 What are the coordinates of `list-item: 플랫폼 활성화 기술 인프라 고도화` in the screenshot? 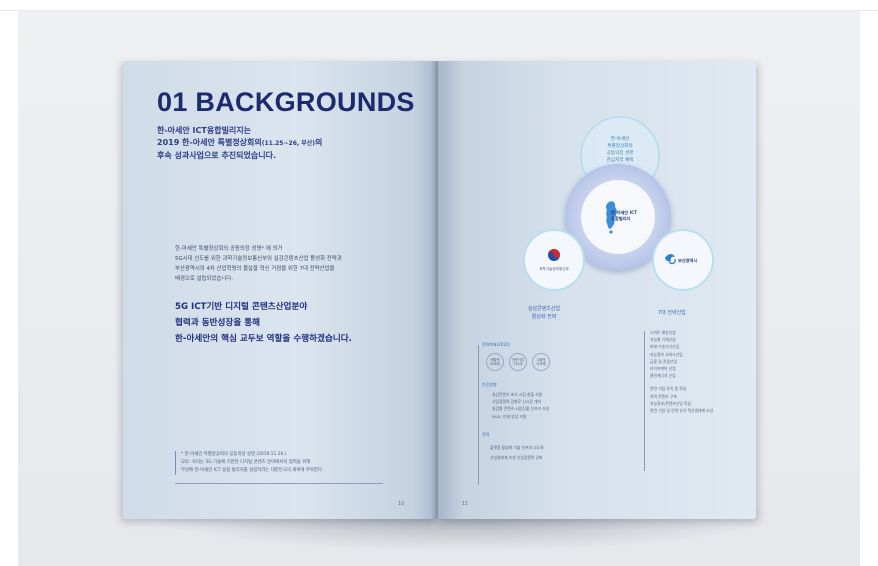 It's located at (517, 447).